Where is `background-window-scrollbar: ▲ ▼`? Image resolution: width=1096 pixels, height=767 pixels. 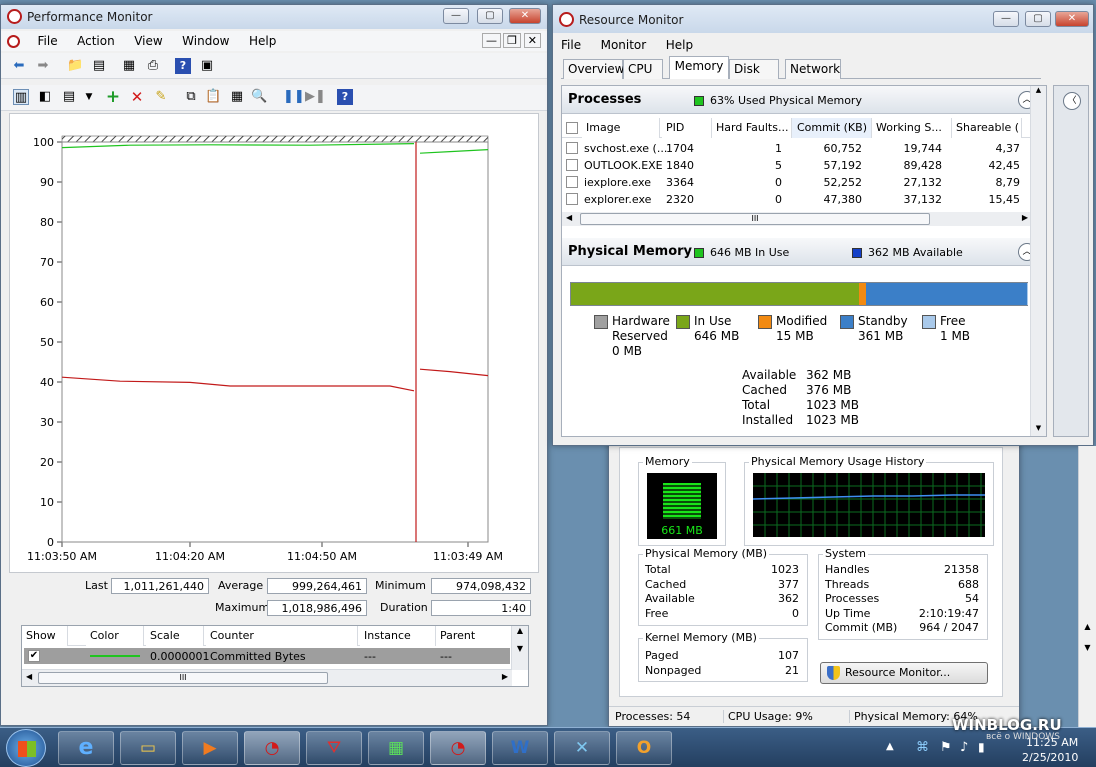 background-window-scrollbar: ▲ ▼ is located at coordinates (1087, 586).